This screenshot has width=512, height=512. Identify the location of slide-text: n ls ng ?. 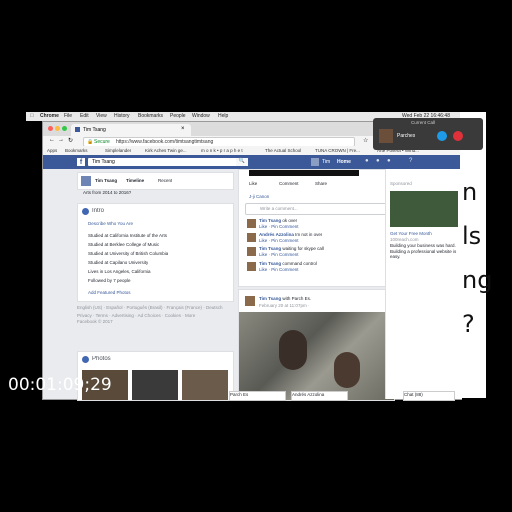
(477, 258).